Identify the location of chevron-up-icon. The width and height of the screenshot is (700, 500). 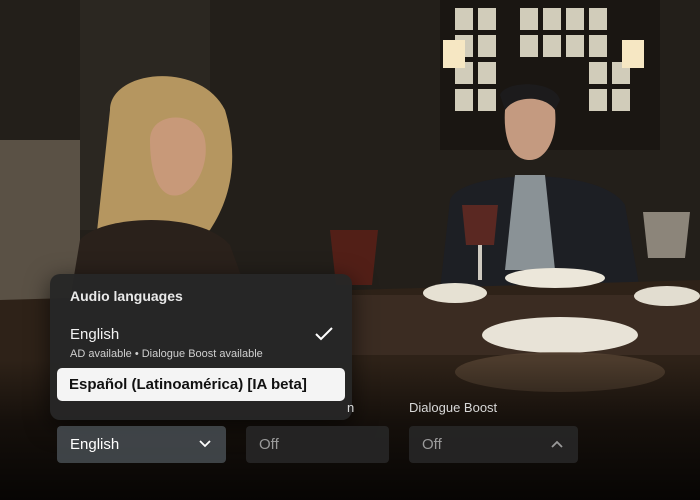
(557, 444).